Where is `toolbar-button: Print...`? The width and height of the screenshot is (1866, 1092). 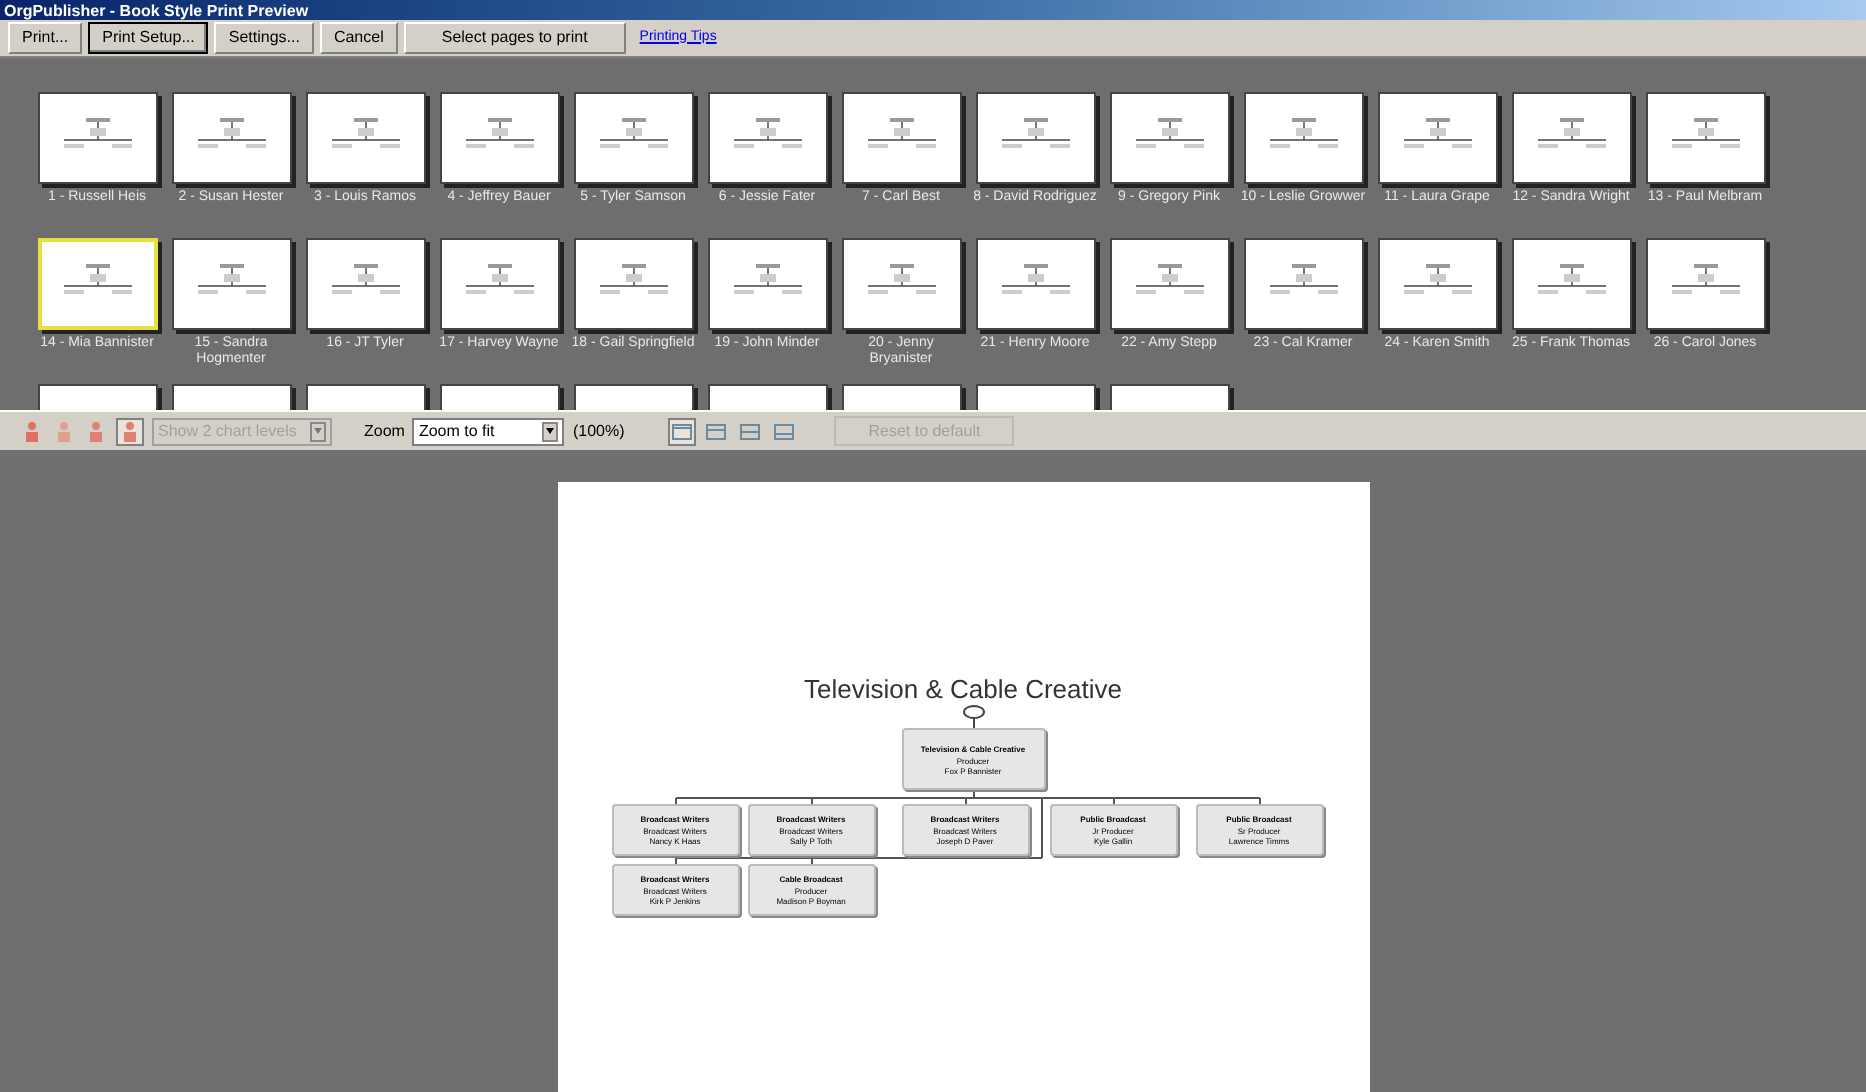 toolbar-button: Print... is located at coordinates (45, 38).